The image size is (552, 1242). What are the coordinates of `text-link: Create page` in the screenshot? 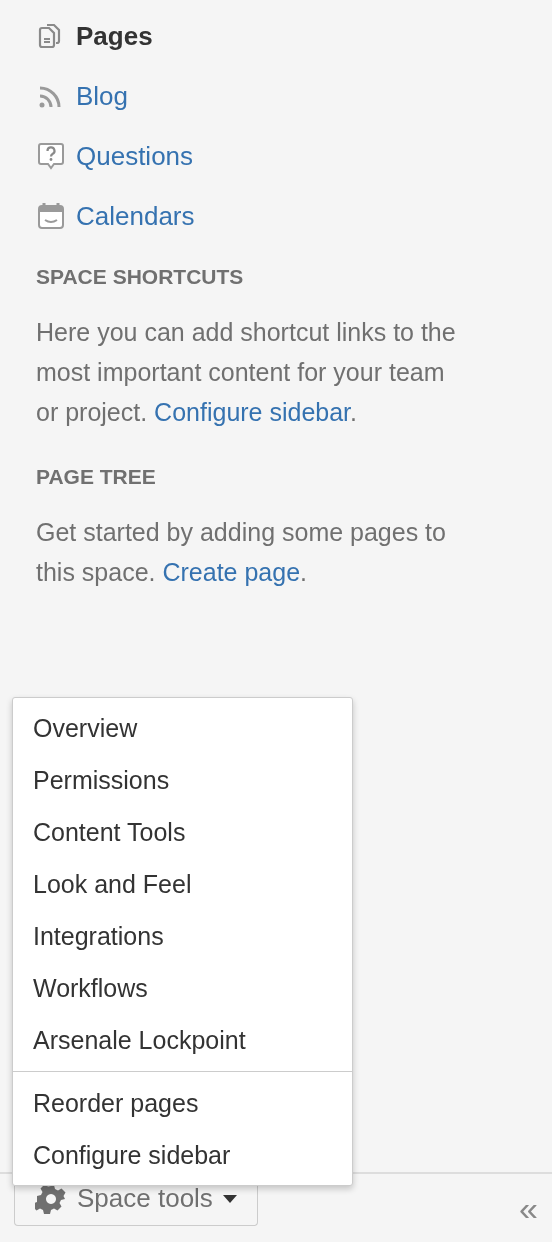 It's located at (231, 572).